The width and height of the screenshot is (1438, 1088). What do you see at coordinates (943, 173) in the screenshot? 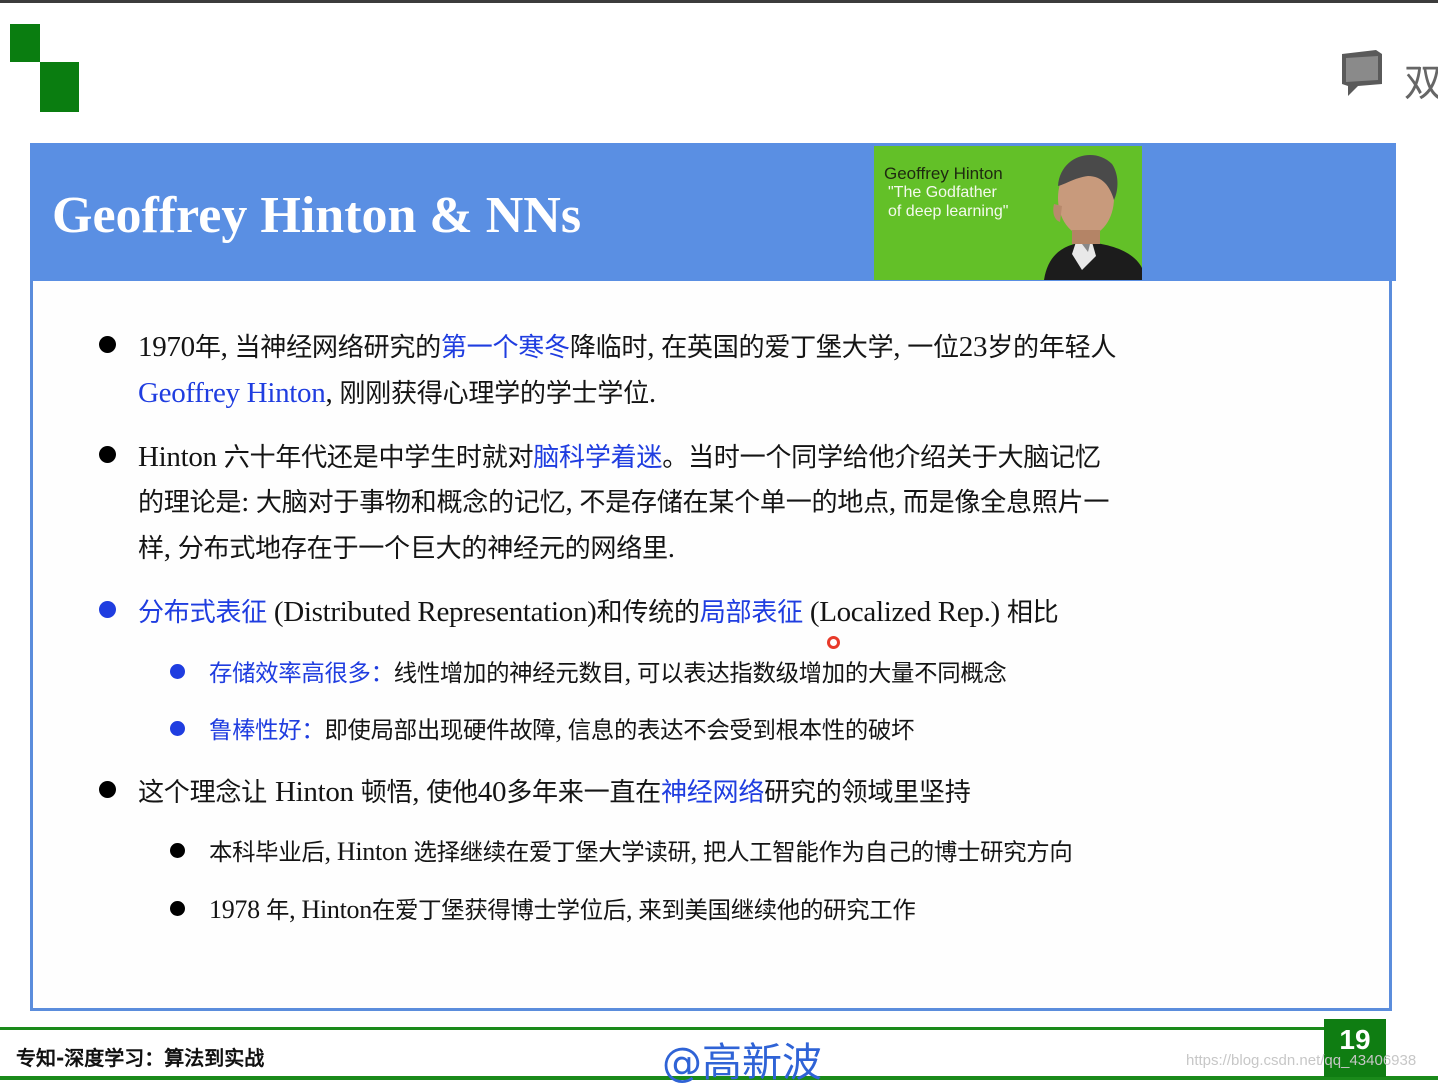
I see `photo-caption-name: Geoffrey Hinton` at bounding box center [943, 173].